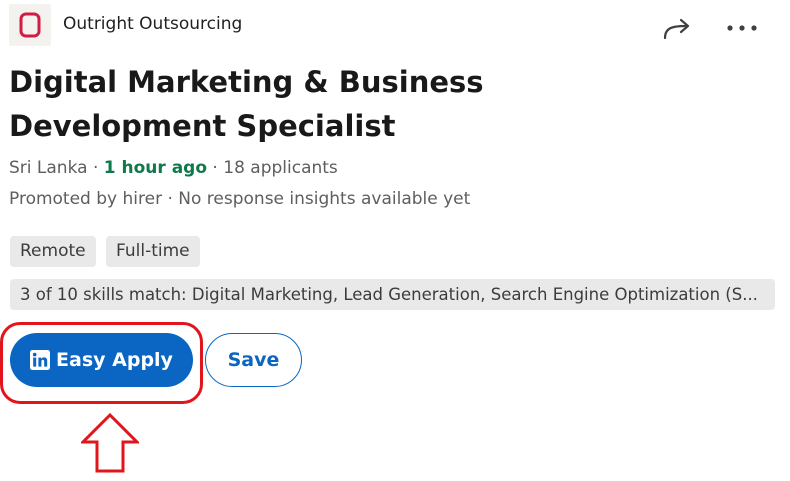 The height and width of the screenshot is (481, 790). What do you see at coordinates (53, 251) in the screenshot?
I see `workplace-type-pill: Remote` at bounding box center [53, 251].